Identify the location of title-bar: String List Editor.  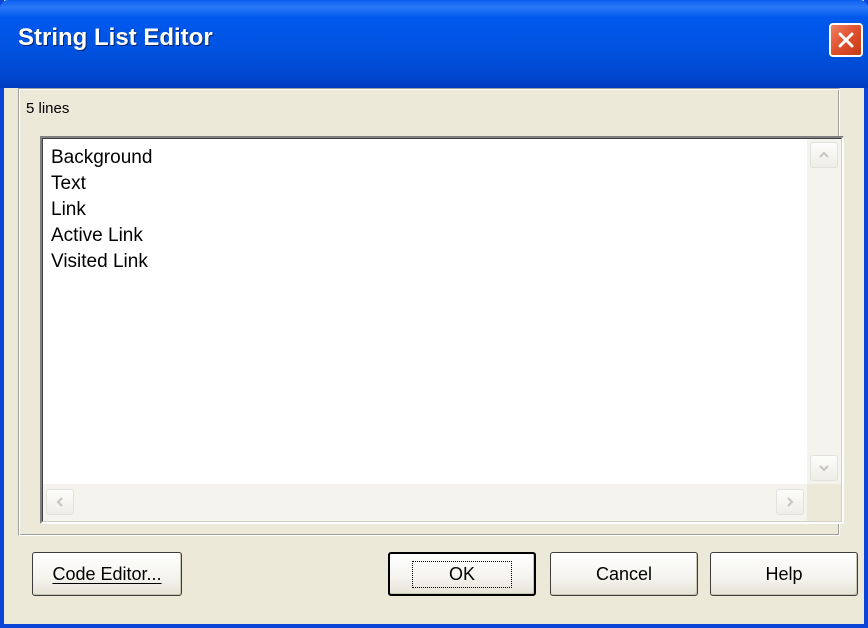
(434, 44).